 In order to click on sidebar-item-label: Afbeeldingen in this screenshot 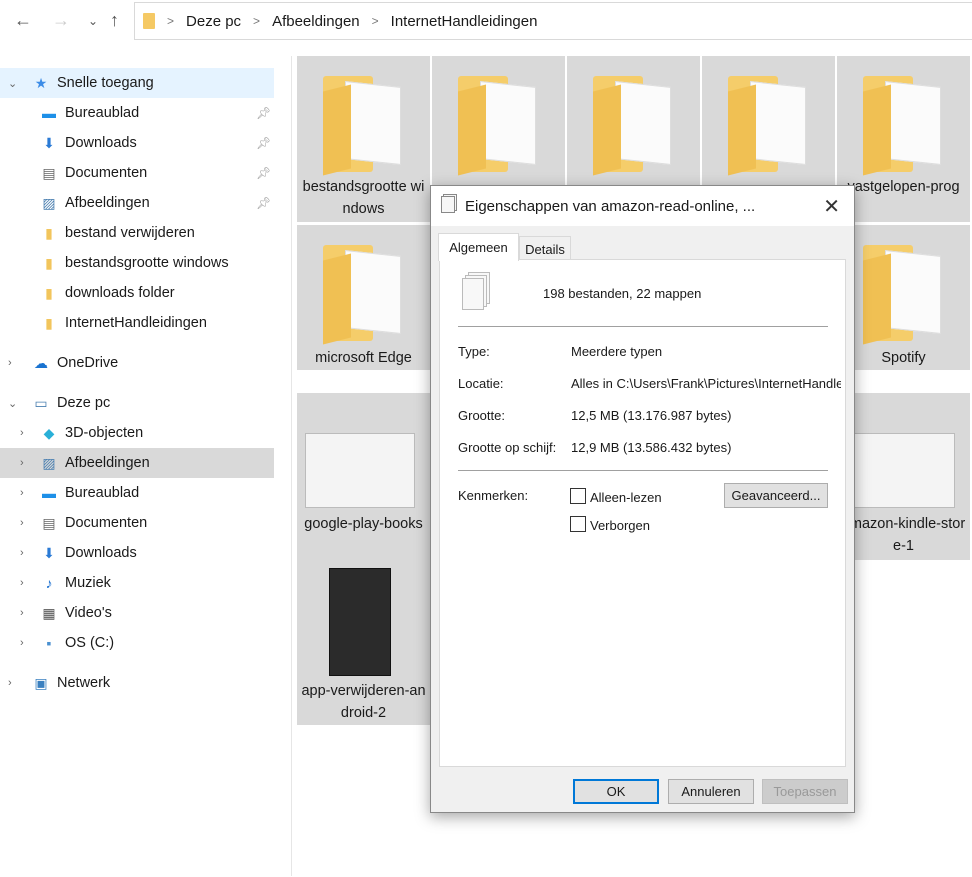, I will do `click(107, 203)`.